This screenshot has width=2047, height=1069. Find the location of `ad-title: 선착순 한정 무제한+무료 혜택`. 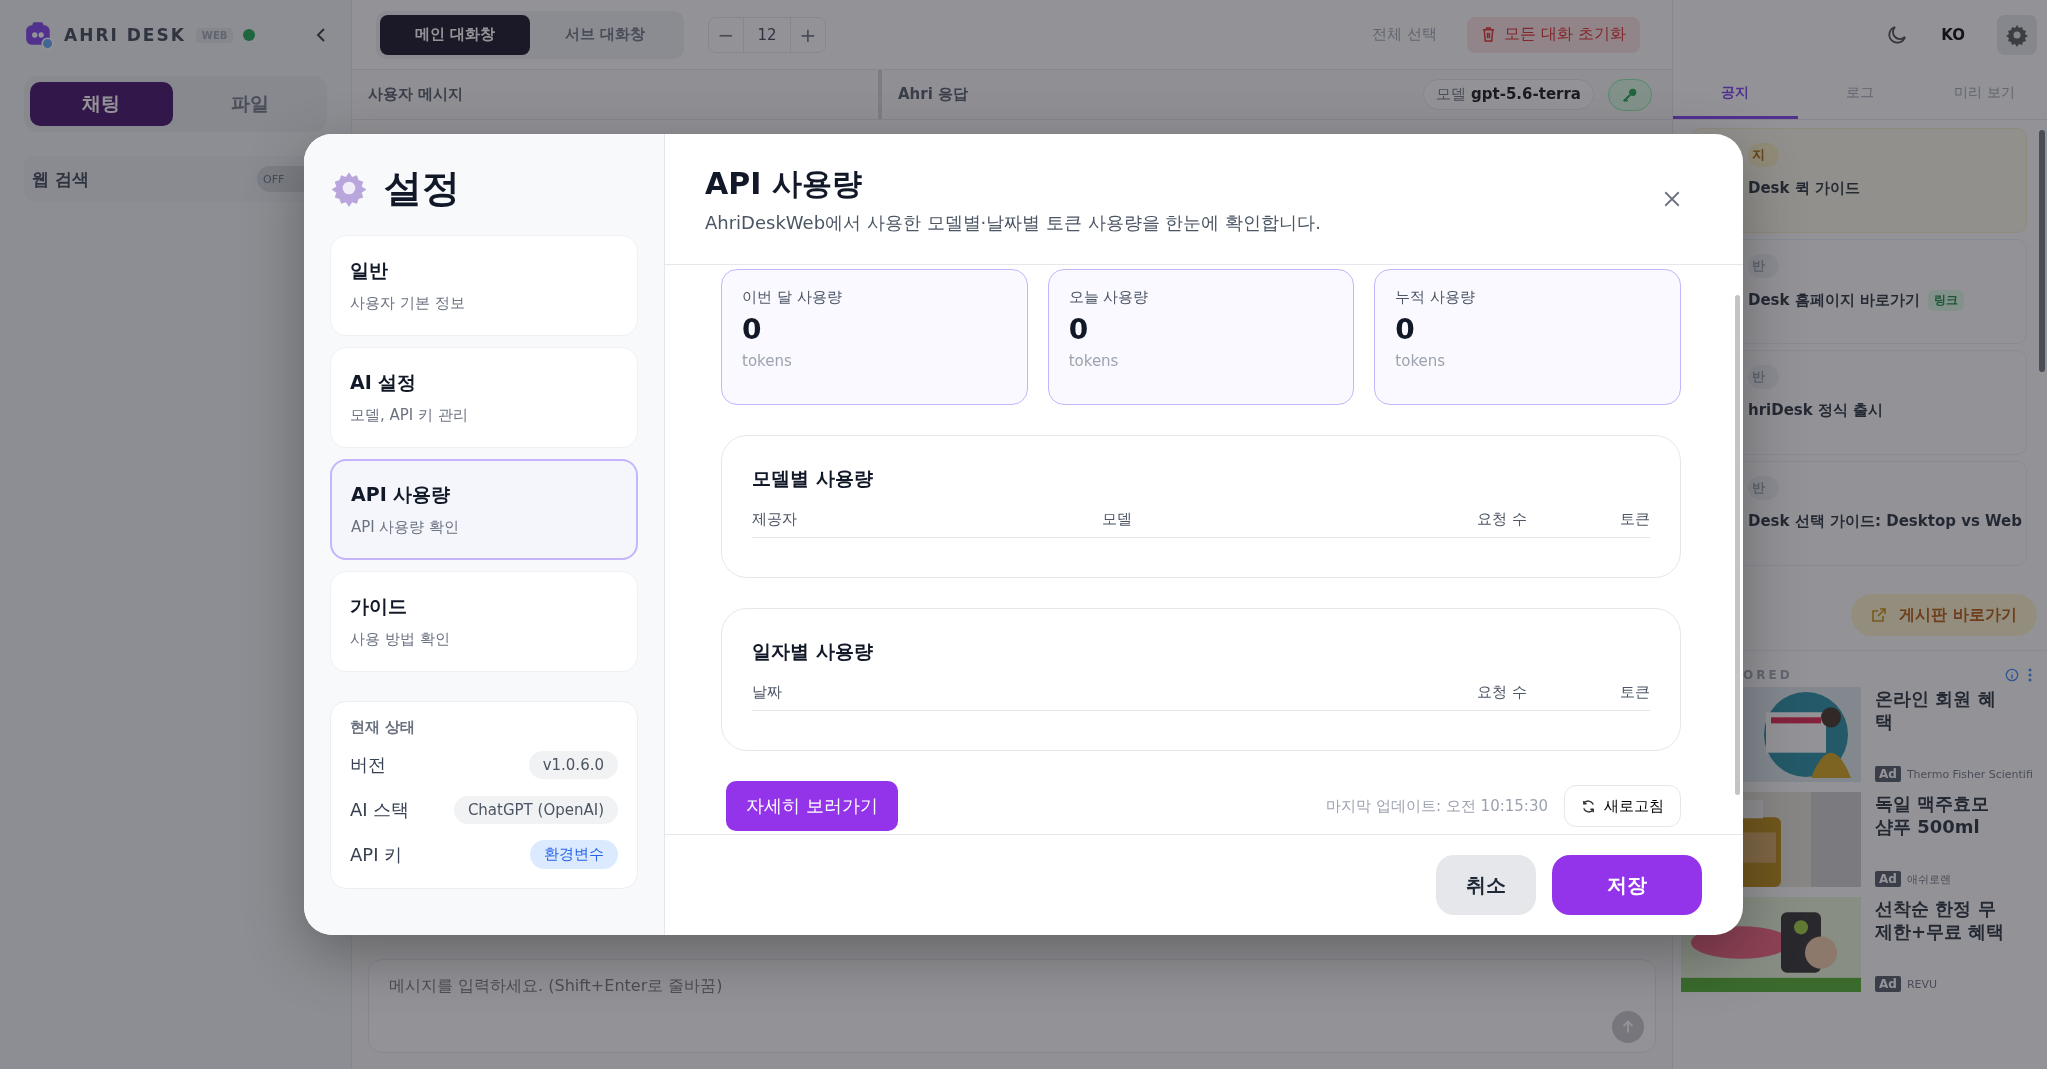

ad-title: 선착순 한정 무제한+무료 혜택 is located at coordinates (1942, 920).